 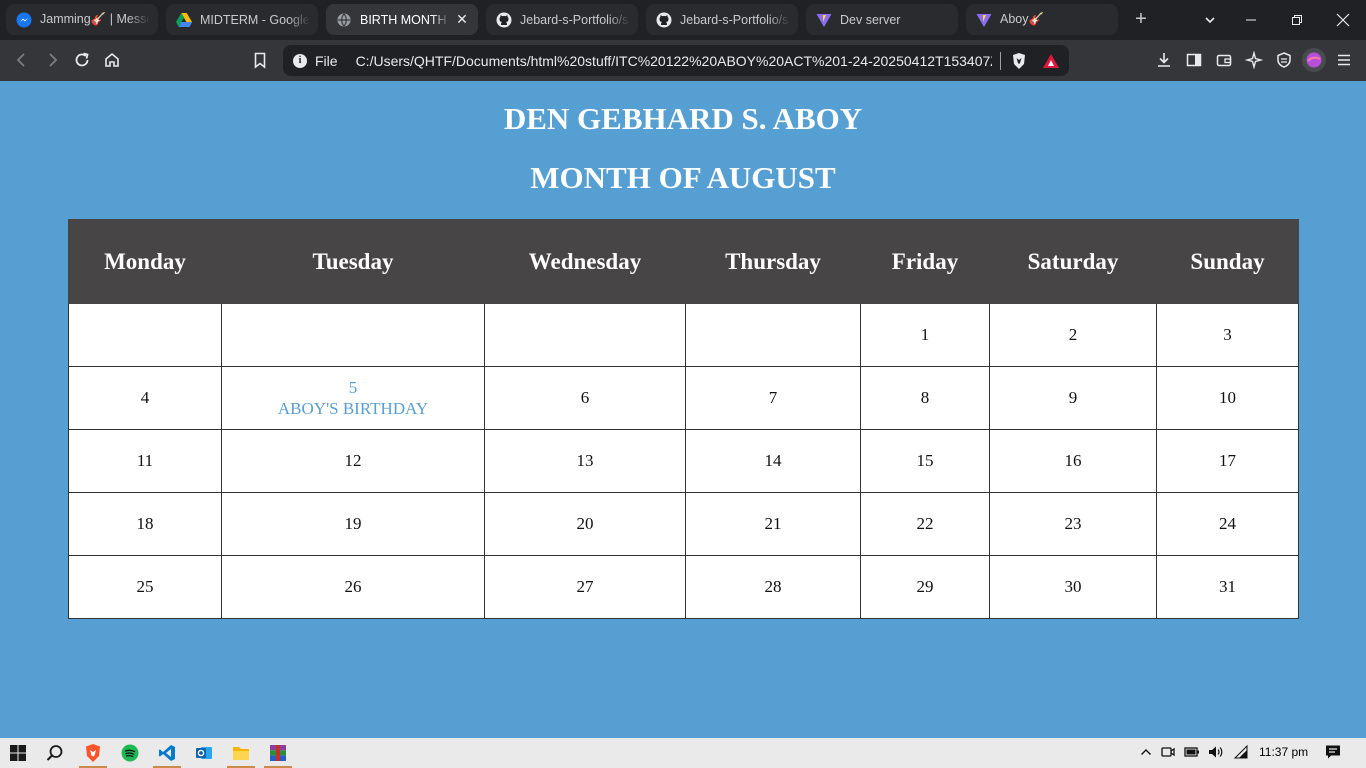 I want to click on bookmark-icon, so click(x=260, y=60).